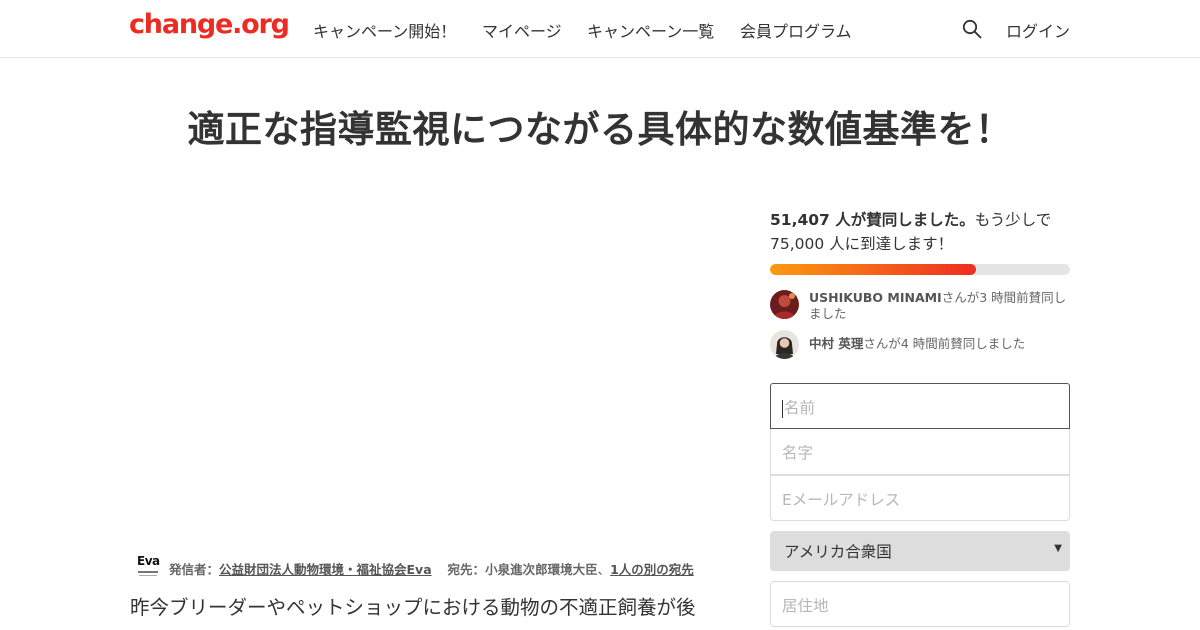 This screenshot has width=1200, height=630. I want to click on dropdown-arrow-icon: ▼, so click(1058, 548).